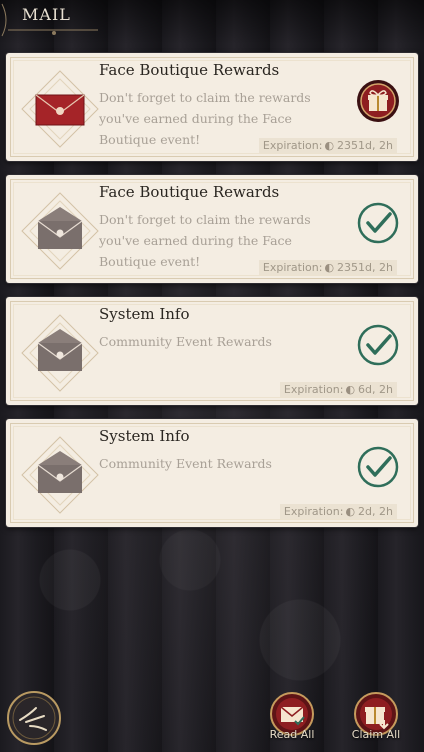 The image size is (424, 752). What do you see at coordinates (292, 734) in the screenshot?
I see `read-all-label: Read All` at bounding box center [292, 734].